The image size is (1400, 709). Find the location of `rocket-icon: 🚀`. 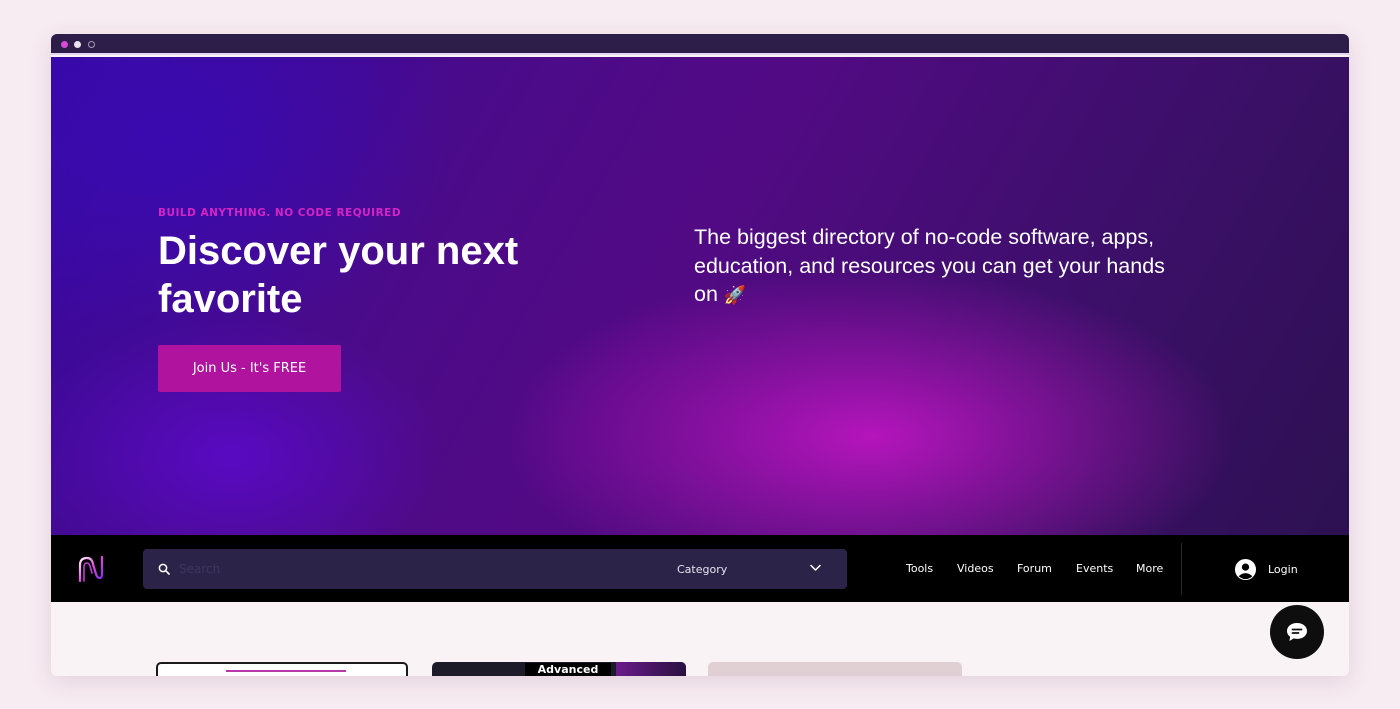

rocket-icon: 🚀 is located at coordinates (735, 295).